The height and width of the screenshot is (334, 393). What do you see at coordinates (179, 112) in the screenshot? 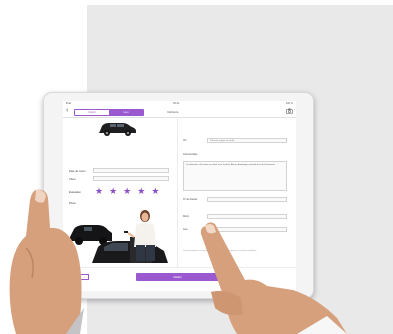
I see `nav-bar: ‹ Dépôt Lieu Véhicule` at bounding box center [179, 112].